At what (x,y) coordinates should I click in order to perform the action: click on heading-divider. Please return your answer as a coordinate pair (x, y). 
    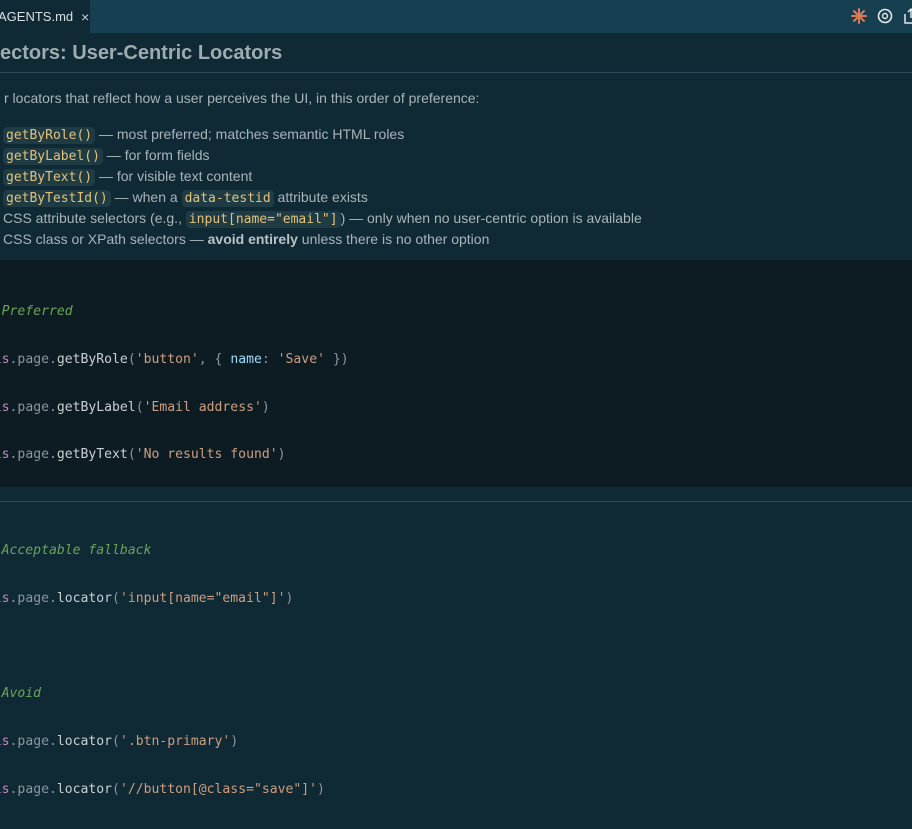
    Looking at the image, I should click on (456, 72).